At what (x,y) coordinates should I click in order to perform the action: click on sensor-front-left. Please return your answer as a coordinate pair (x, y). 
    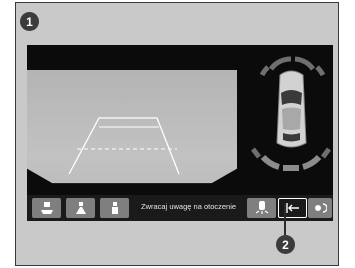
    Looking at the image, I should click on (280, 63).